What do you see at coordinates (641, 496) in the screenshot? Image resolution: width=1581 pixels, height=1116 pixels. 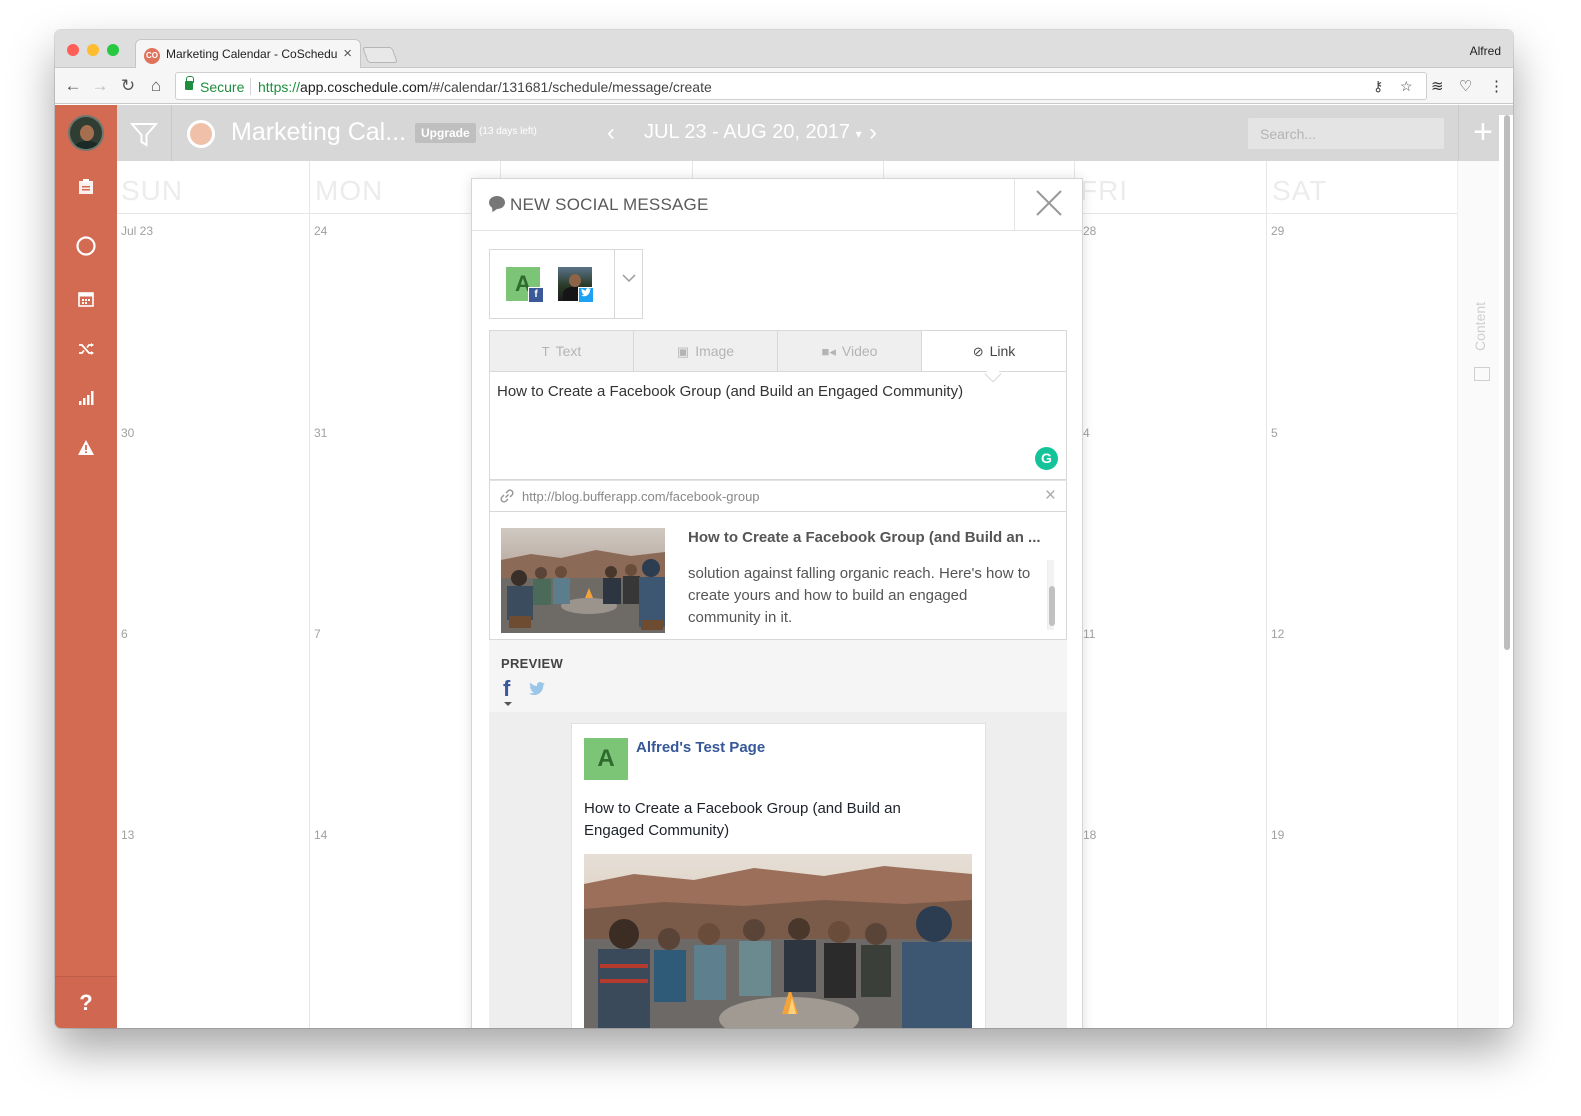 I see `link-url-input: http://blog.bufferapp.com/facebook-group` at bounding box center [641, 496].